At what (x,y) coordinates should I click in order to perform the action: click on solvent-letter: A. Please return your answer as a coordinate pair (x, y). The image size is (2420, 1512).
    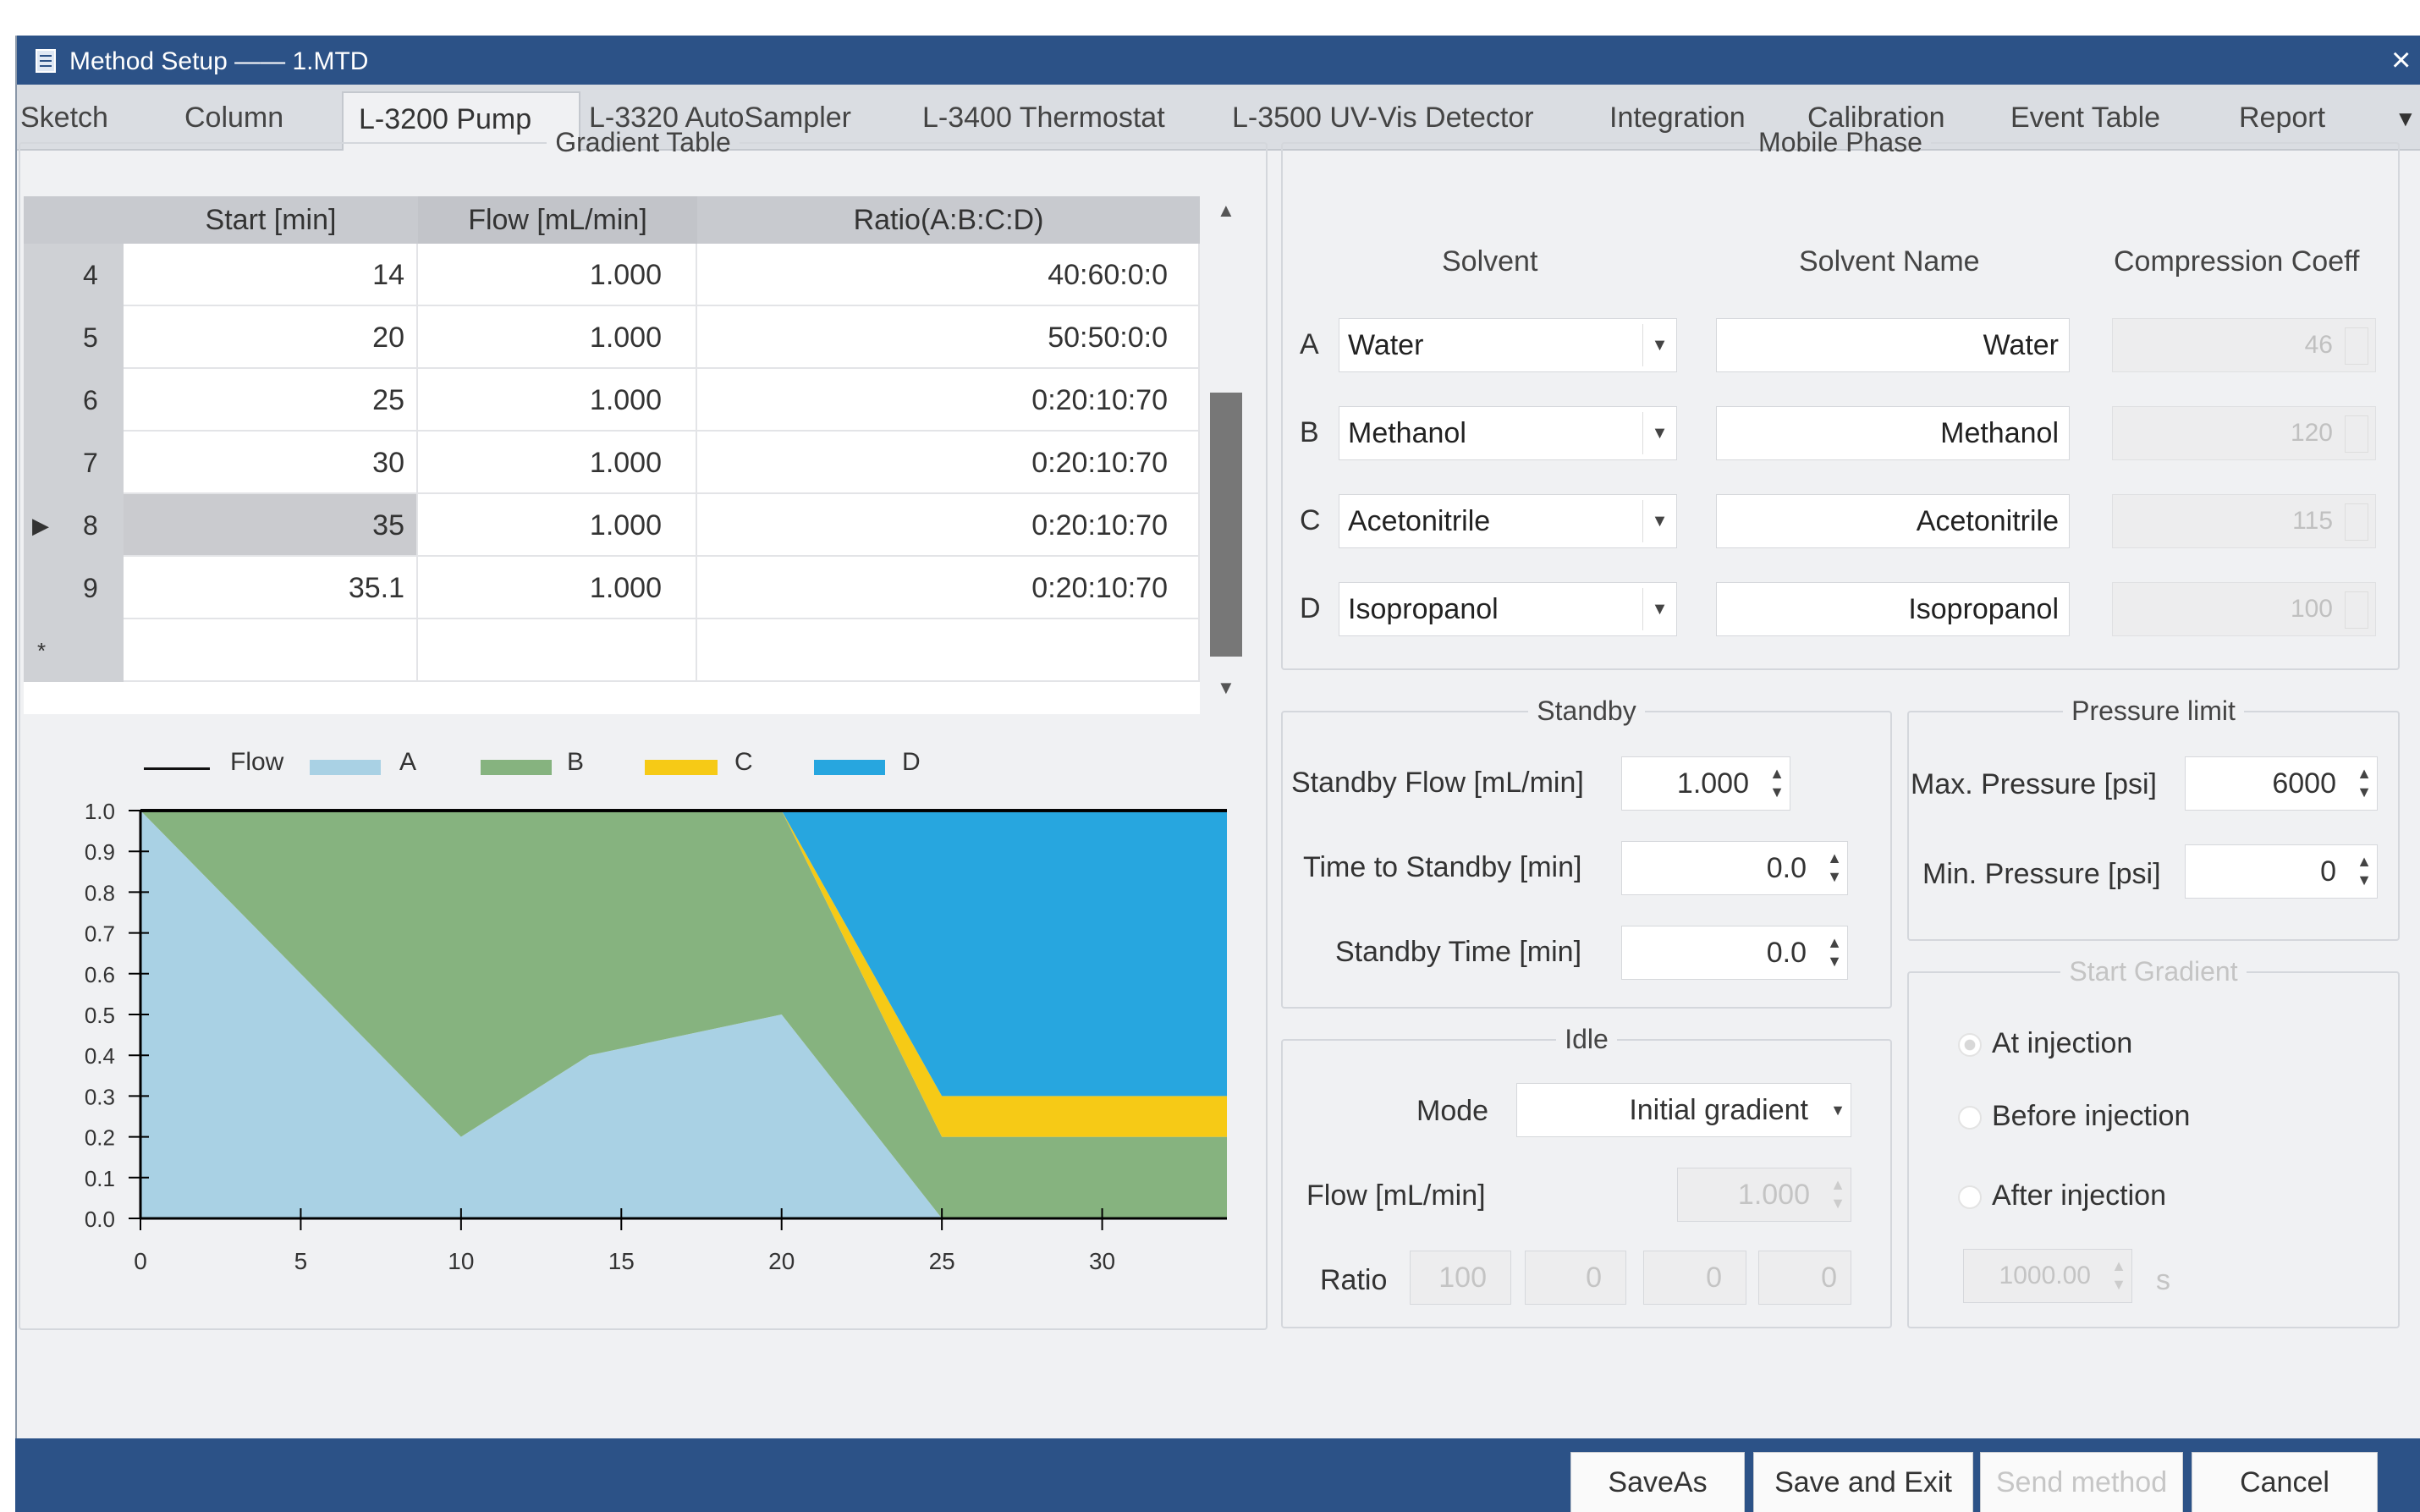
    Looking at the image, I should click on (1309, 344).